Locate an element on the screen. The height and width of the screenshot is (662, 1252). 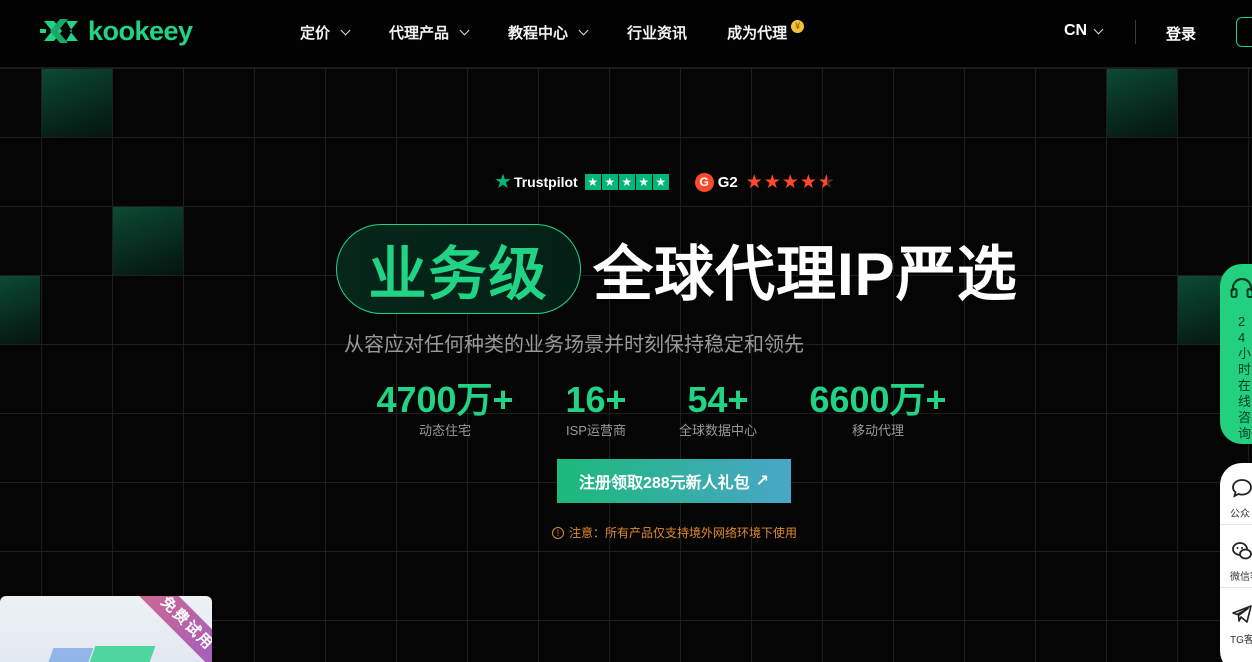
nav-item-pricing: 定价 is located at coordinates (325, 32).